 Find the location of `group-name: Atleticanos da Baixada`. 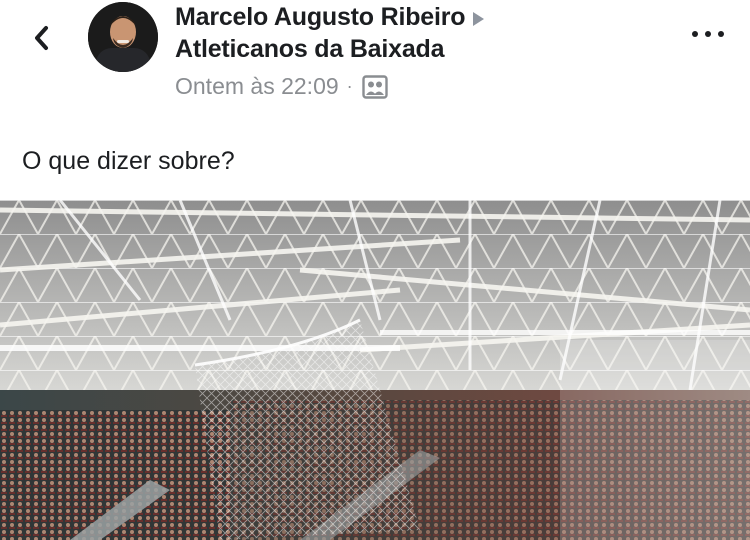

group-name: Atleticanos da Baixada is located at coordinates (329, 49).